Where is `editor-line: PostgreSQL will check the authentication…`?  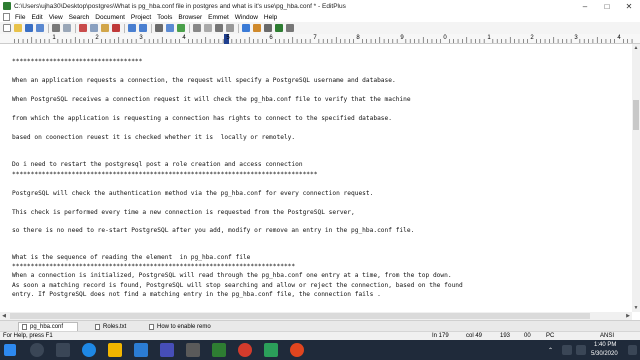 editor-line: PostgreSQL will check the authentication… is located at coordinates (192, 193).